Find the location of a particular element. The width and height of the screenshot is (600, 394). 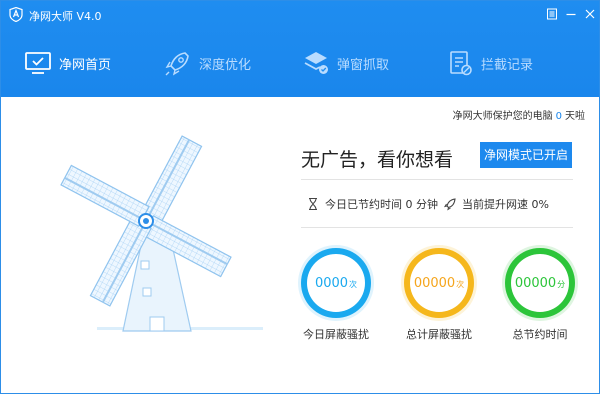

clean-mode-button: 净网模式已开启 is located at coordinates (526, 155).